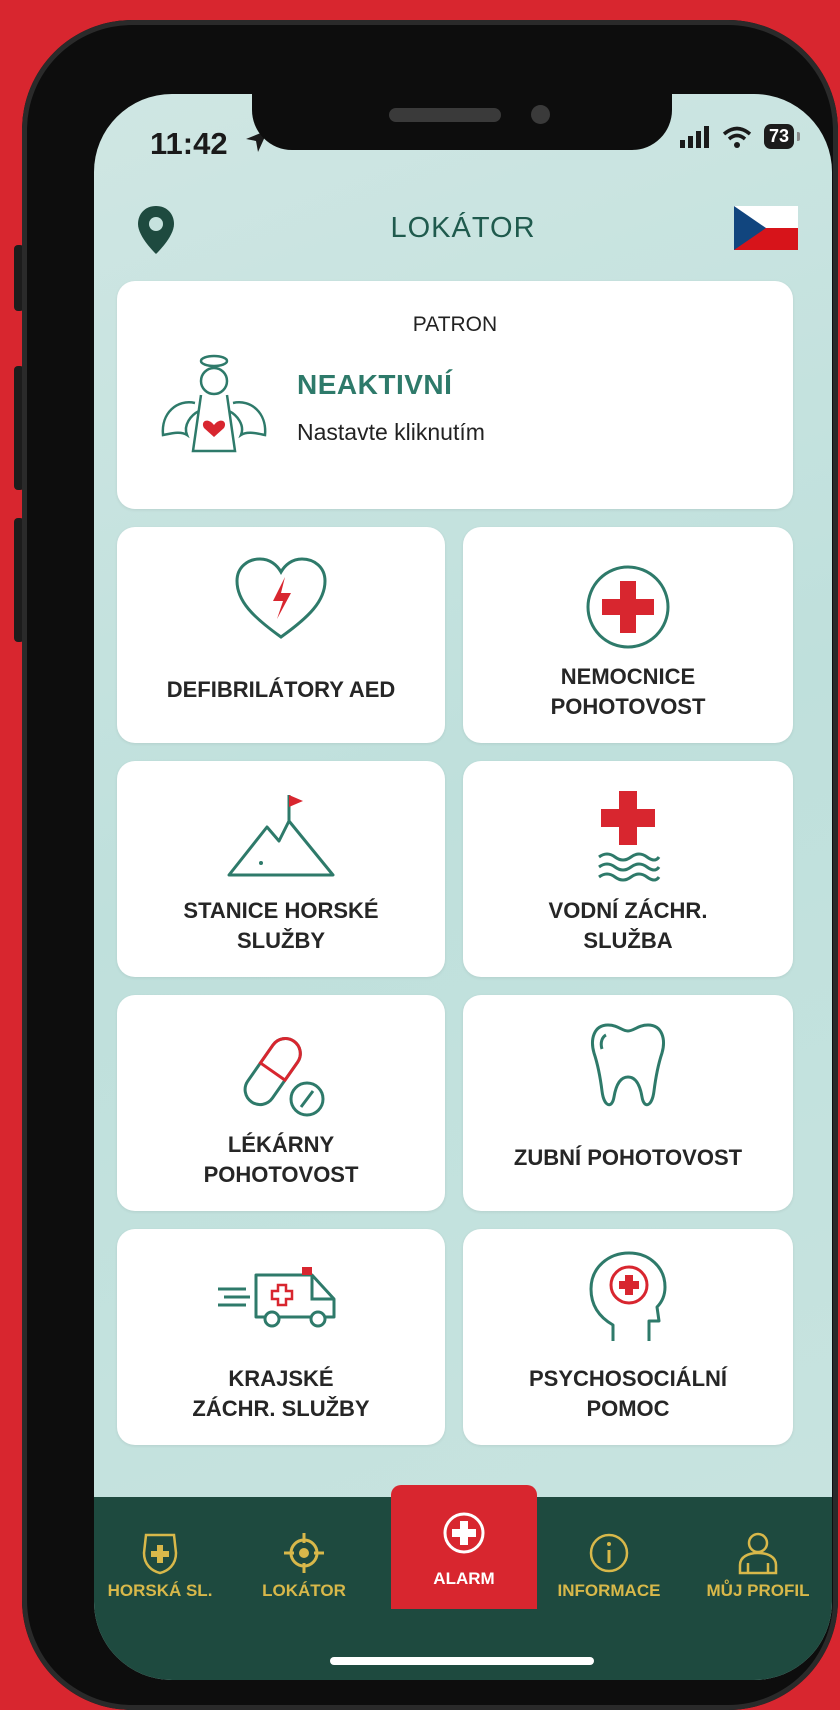  I want to click on tab-label: MŮJ PROFIL, so click(758, 1590).